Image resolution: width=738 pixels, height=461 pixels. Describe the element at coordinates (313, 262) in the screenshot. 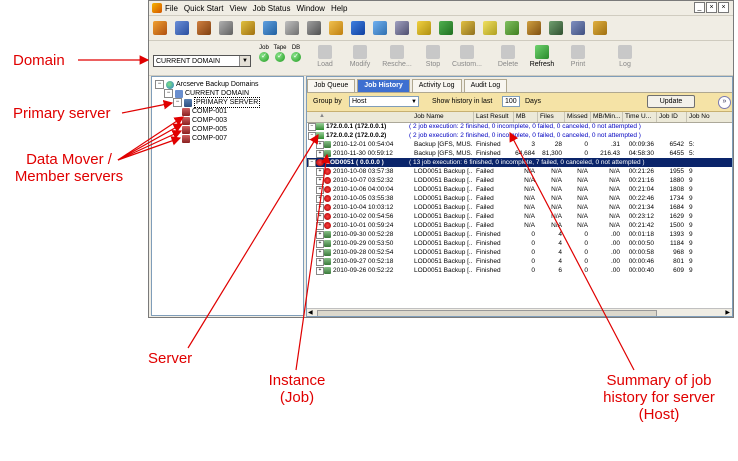

I see `arrow-instance` at that location.